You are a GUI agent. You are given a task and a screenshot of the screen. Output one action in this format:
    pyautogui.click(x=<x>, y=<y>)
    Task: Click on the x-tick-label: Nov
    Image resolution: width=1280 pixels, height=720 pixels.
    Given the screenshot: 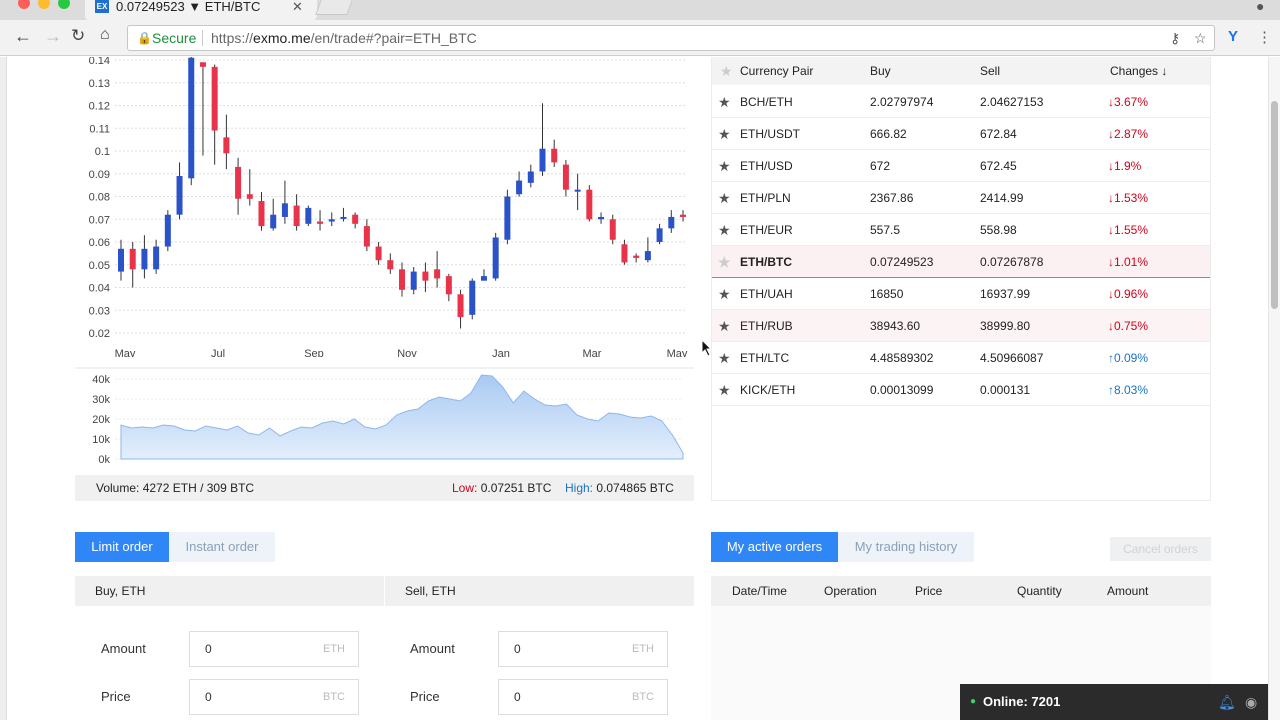 What is the action you would take?
    pyautogui.click(x=407, y=352)
    